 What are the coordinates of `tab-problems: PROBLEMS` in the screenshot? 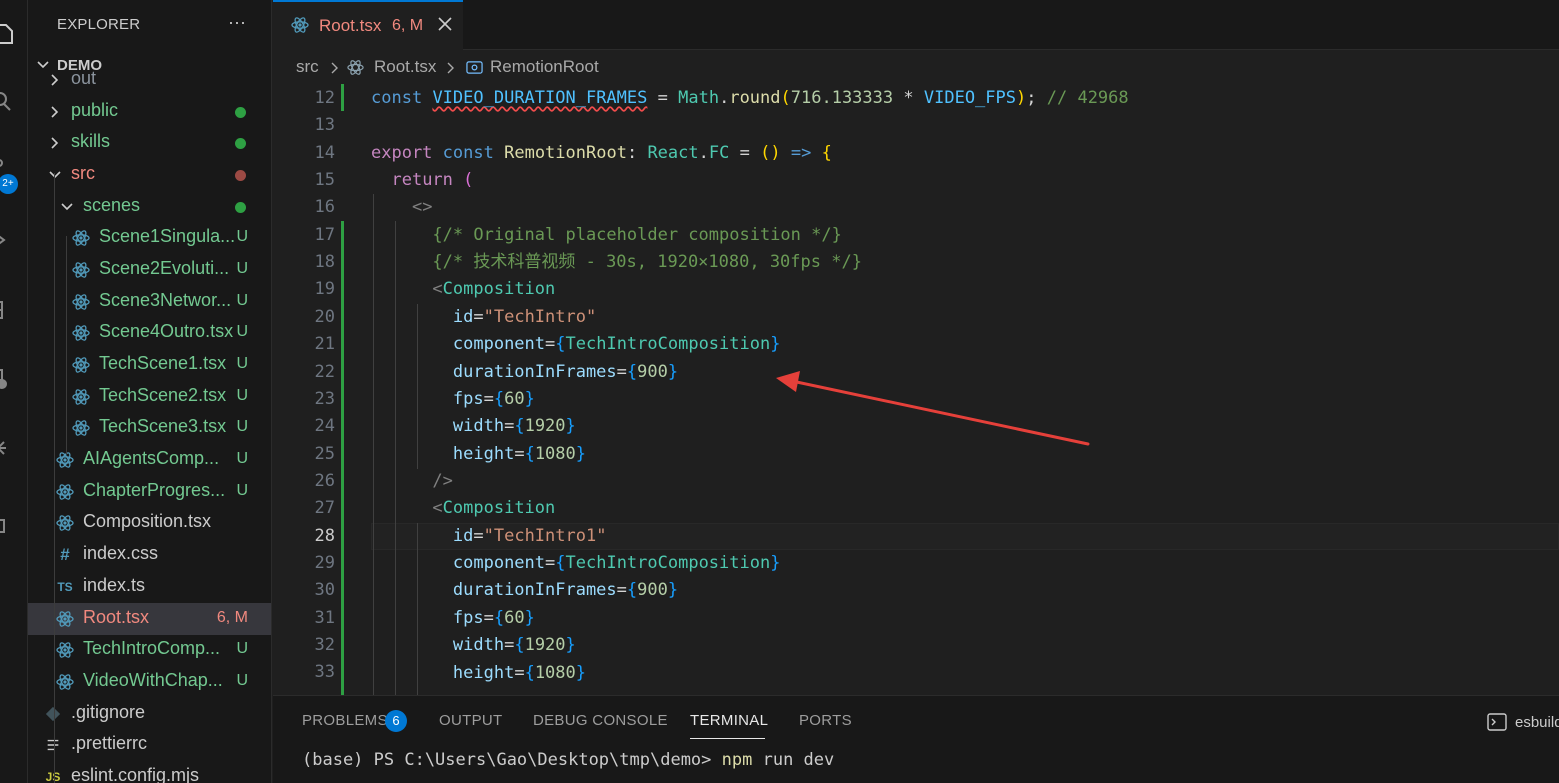 It's located at (345, 720).